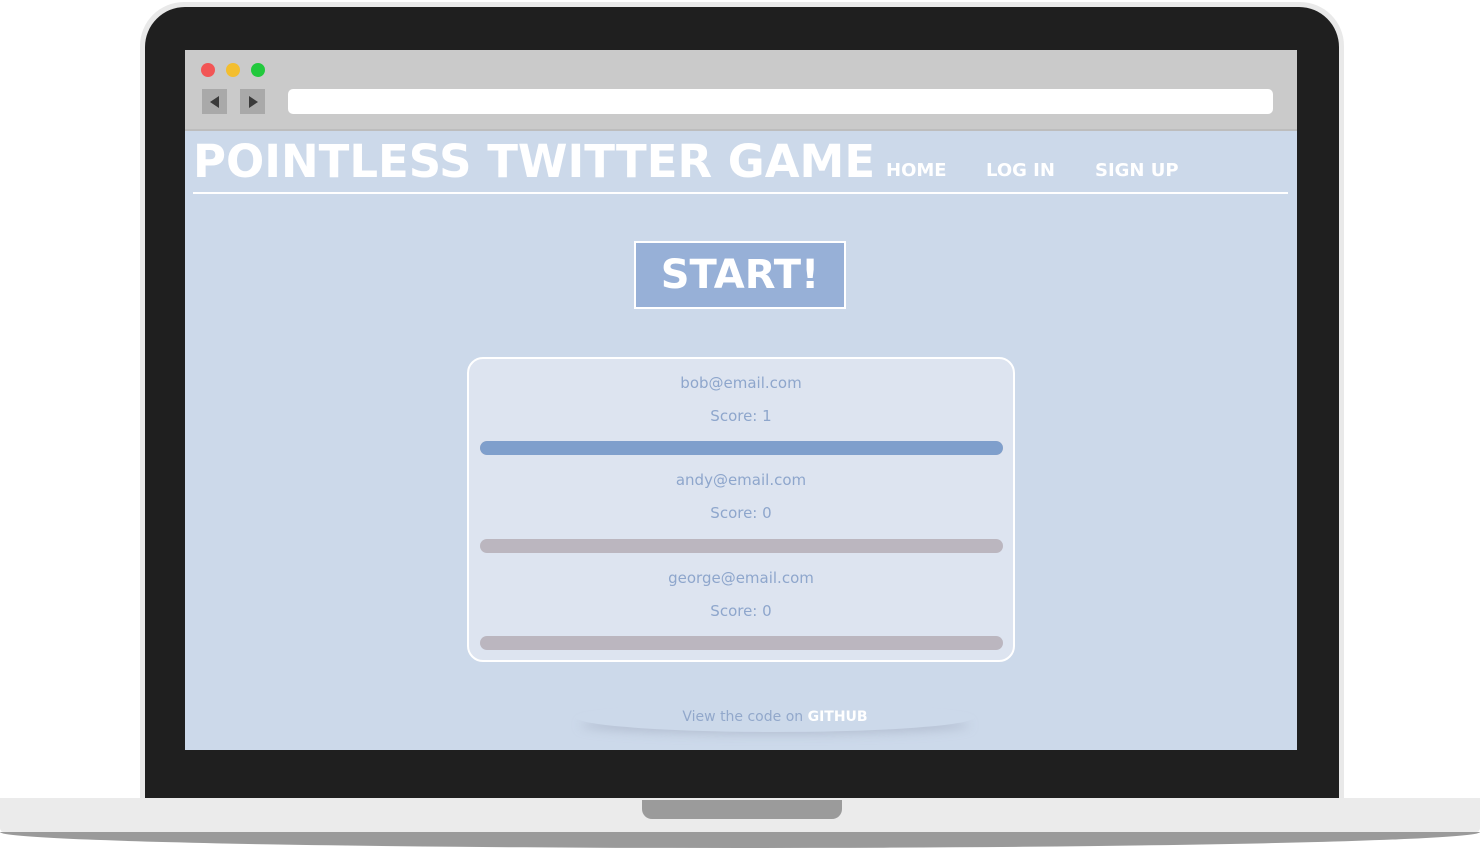  What do you see at coordinates (745, 717) in the screenshot?
I see `footer-text: View the code on` at bounding box center [745, 717].